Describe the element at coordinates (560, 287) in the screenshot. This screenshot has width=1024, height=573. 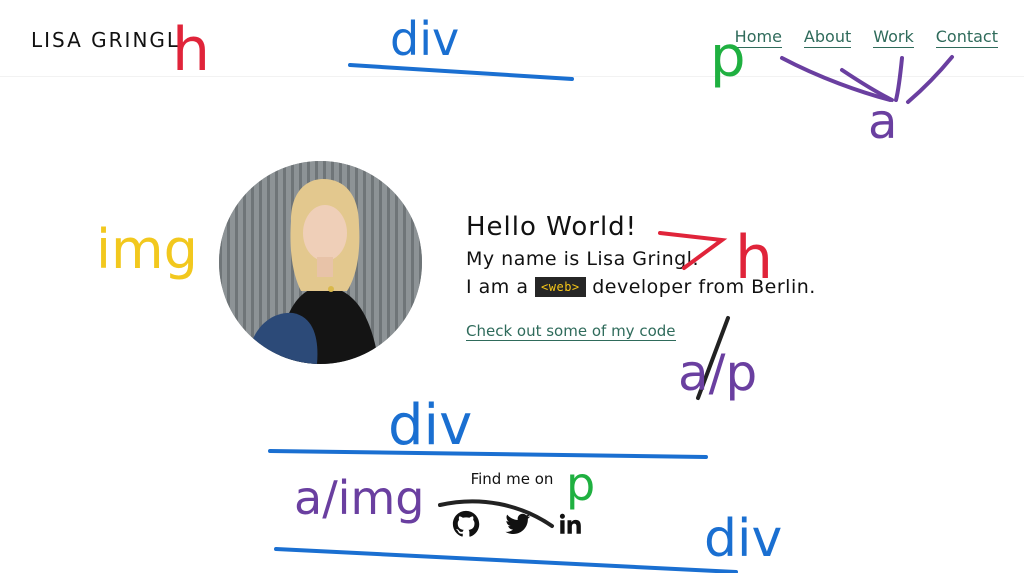
I see `web-tag-badge: <web>` at that location.